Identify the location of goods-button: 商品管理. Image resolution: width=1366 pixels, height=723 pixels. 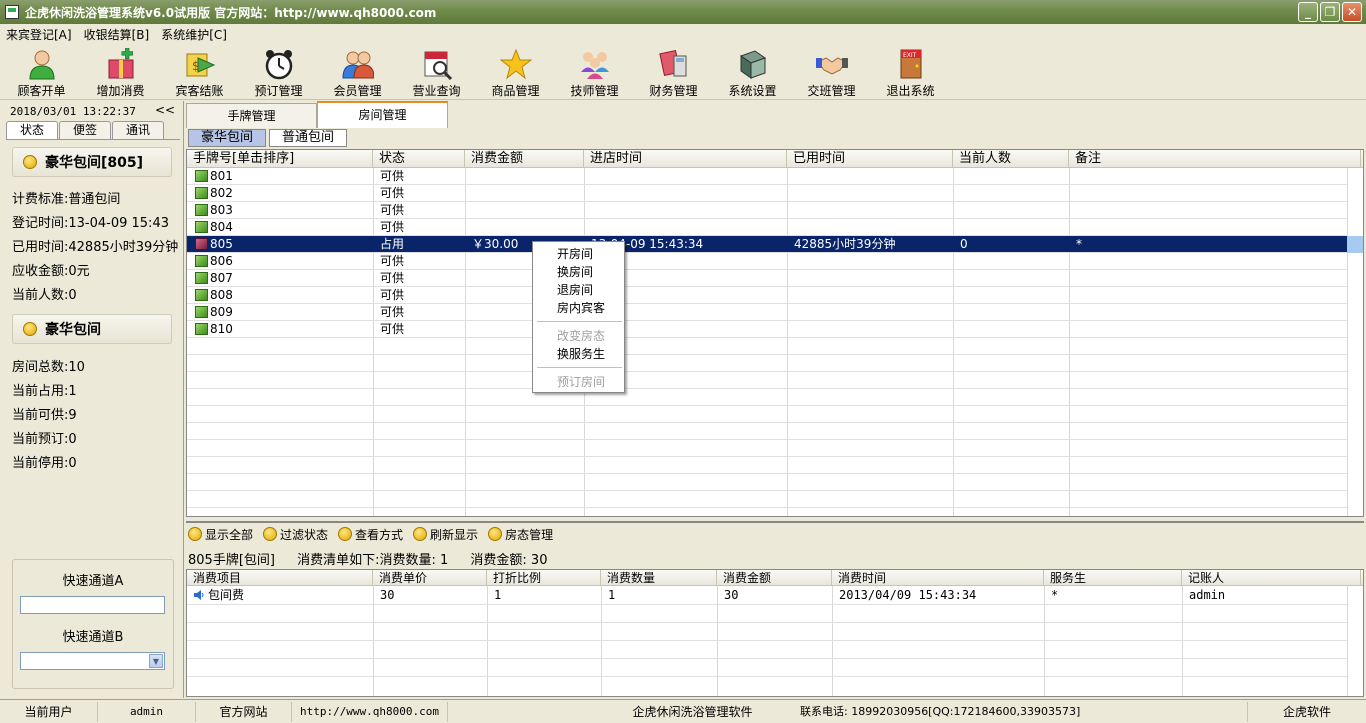
(515, 71).